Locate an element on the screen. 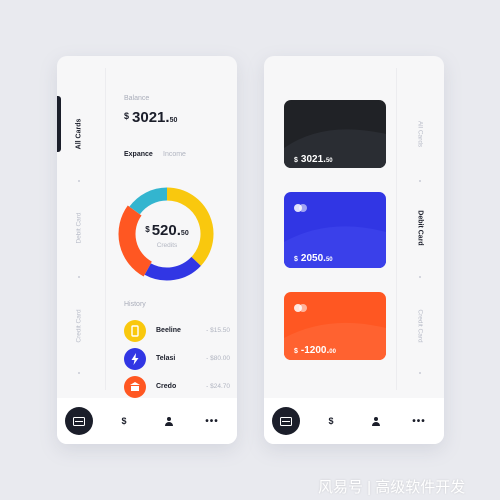 The width and height of the screenshot is (500, 500). history-item-credo: Credo - $24.70 is located at coordinates (177, 387).